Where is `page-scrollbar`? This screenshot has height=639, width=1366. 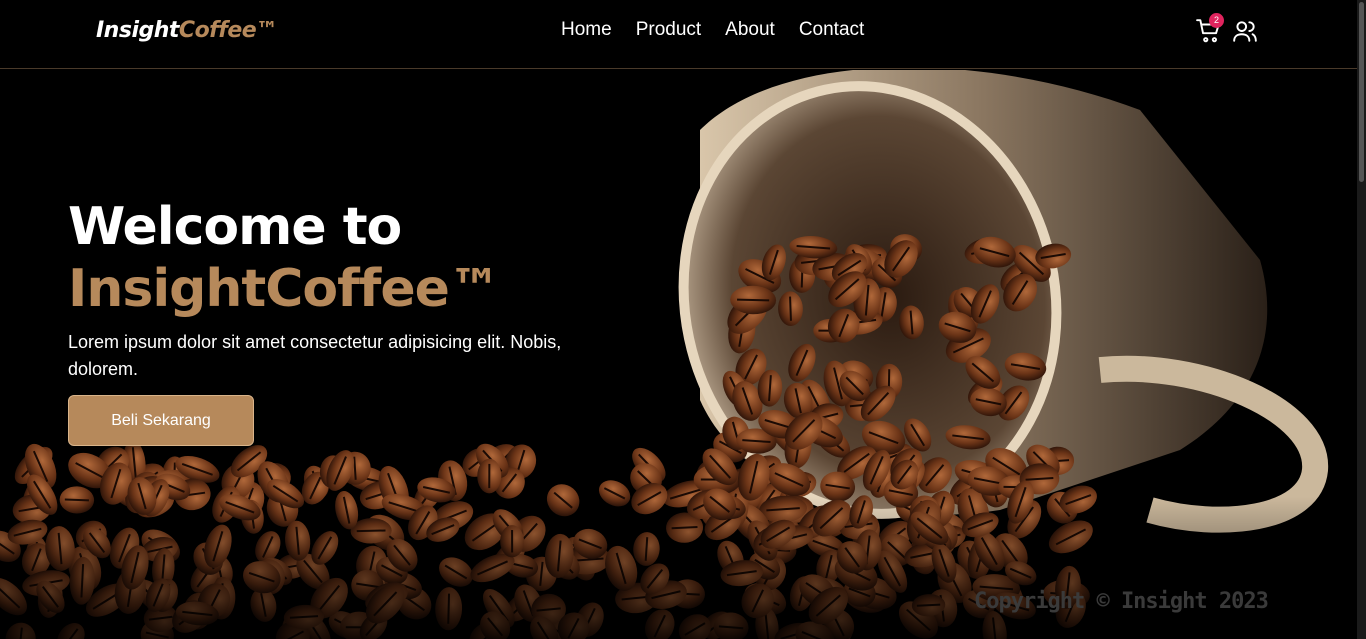 page-scrollbar is located at coordinates (1361, 319).